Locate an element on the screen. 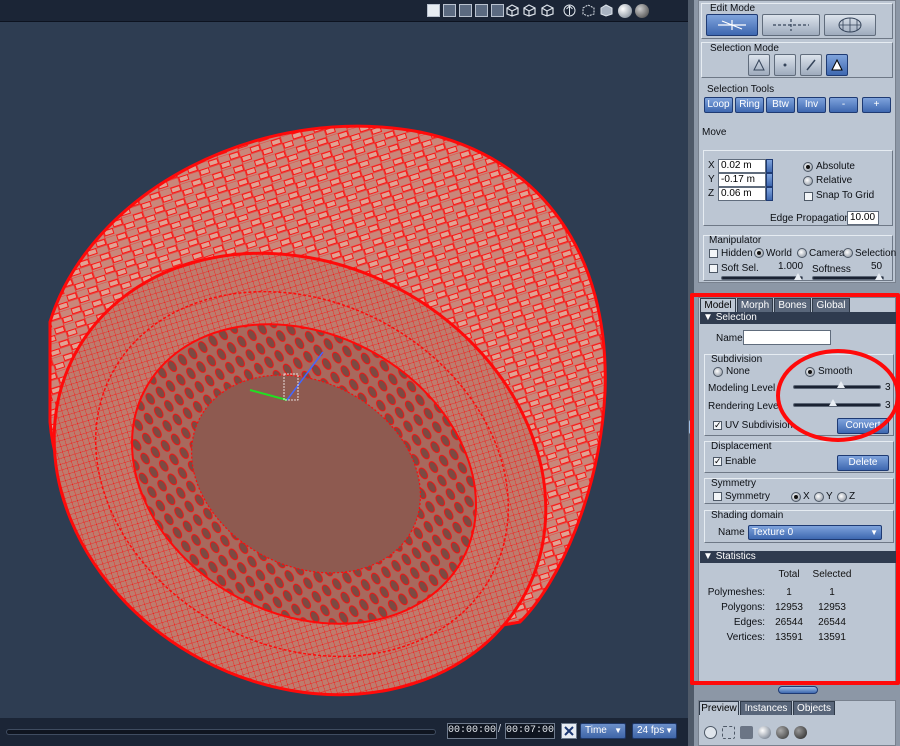 This screenshot has height=746, width=900. loop-button: Loop is located at coordinates (718, 105).